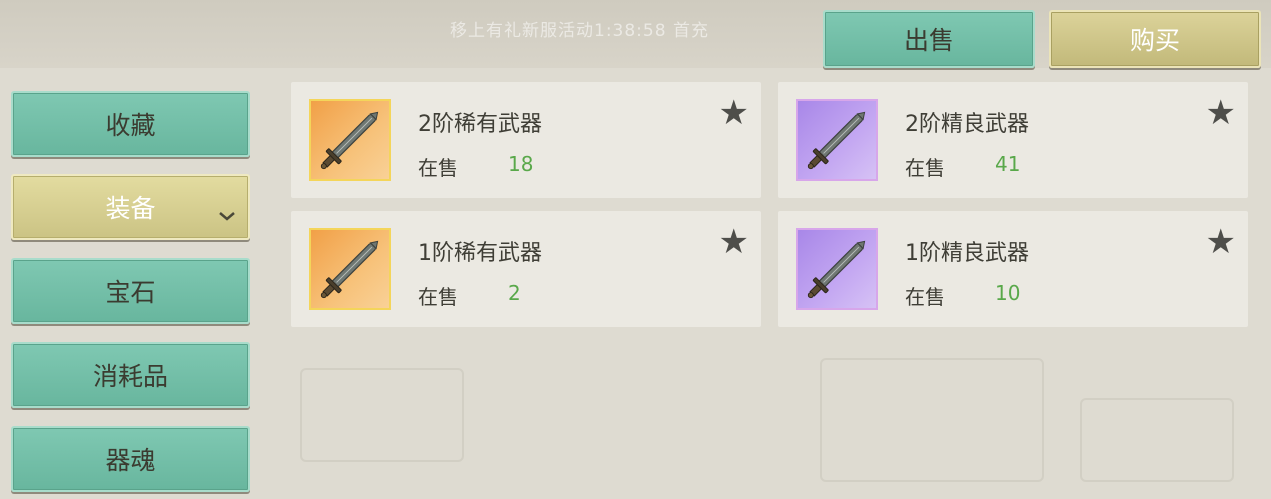  I want to click on item-card: 2阶稀有武器 在售 18 ★, so click(526, 140).